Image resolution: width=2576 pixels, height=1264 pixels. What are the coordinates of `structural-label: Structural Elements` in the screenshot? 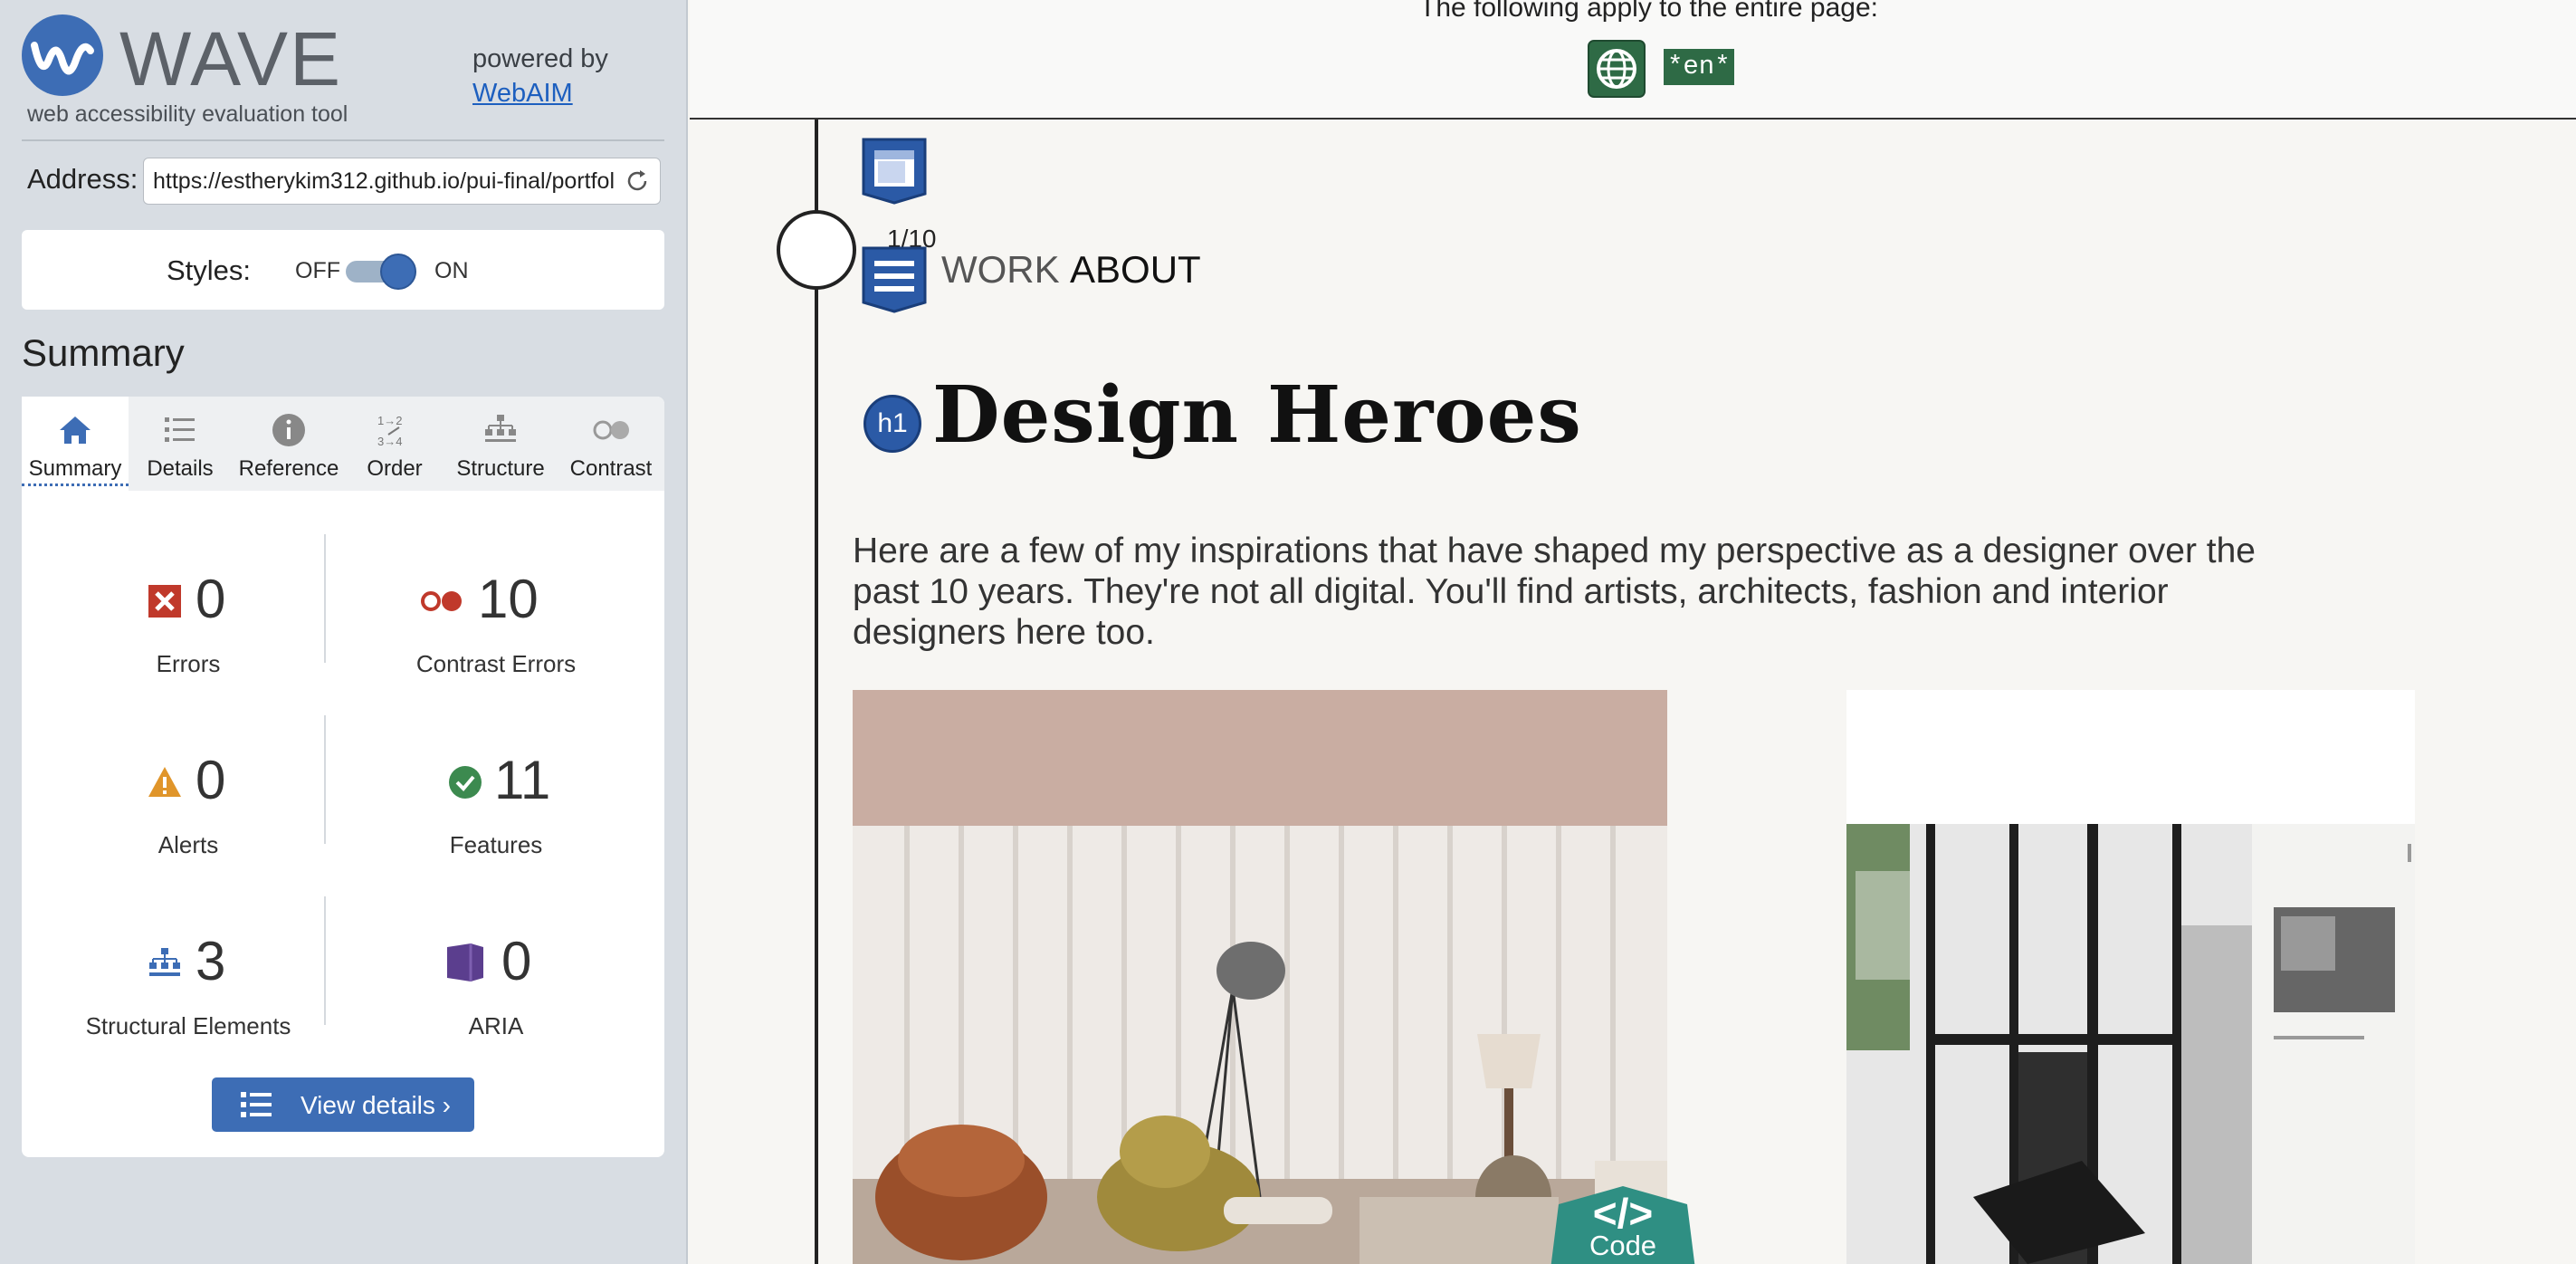 It's located at (188, 1025).